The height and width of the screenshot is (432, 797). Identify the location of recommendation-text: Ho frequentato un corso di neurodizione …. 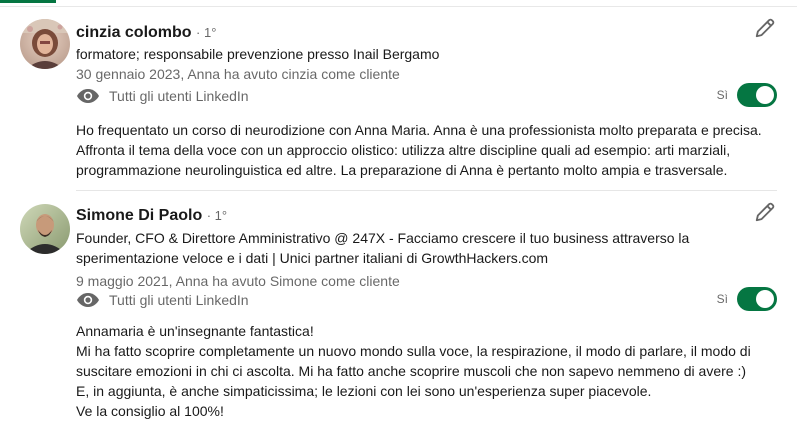
(426, 150).